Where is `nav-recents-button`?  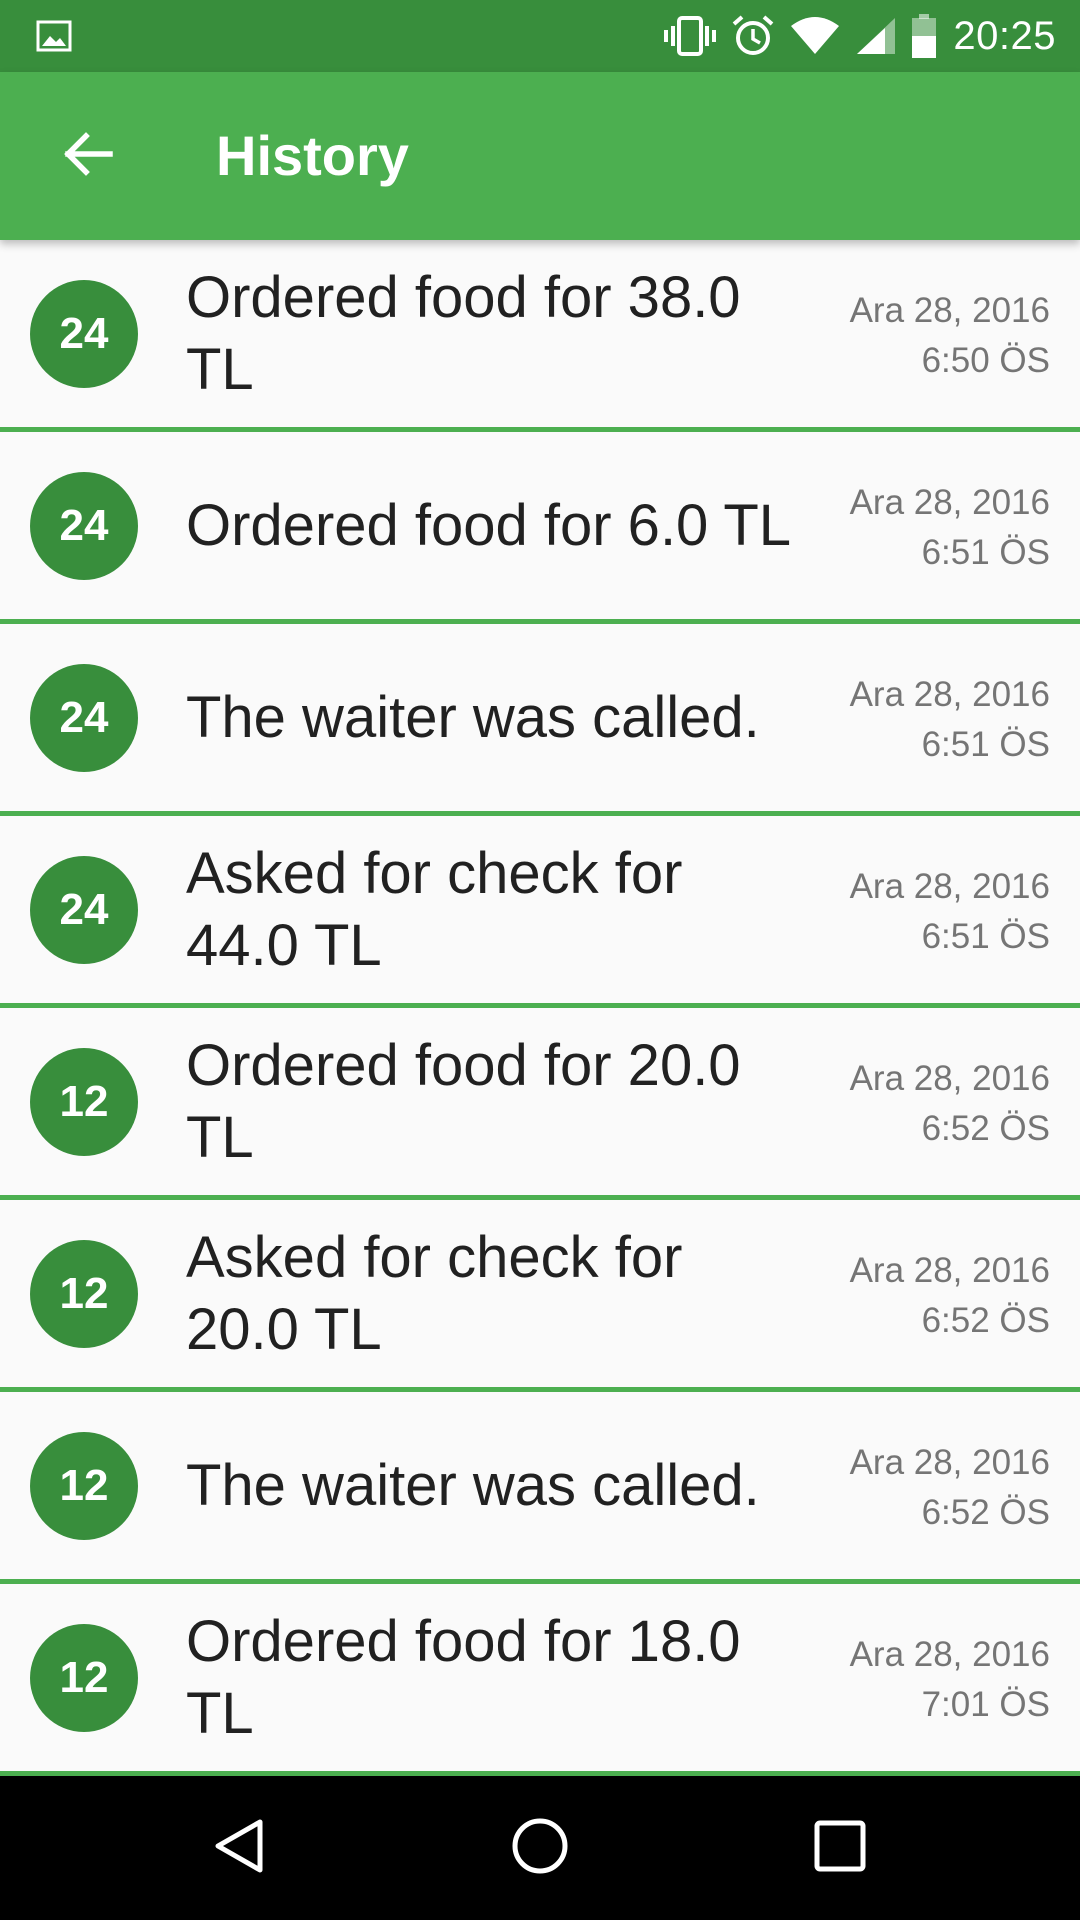 nav-recents-button is located at coordinates (840, 1848).